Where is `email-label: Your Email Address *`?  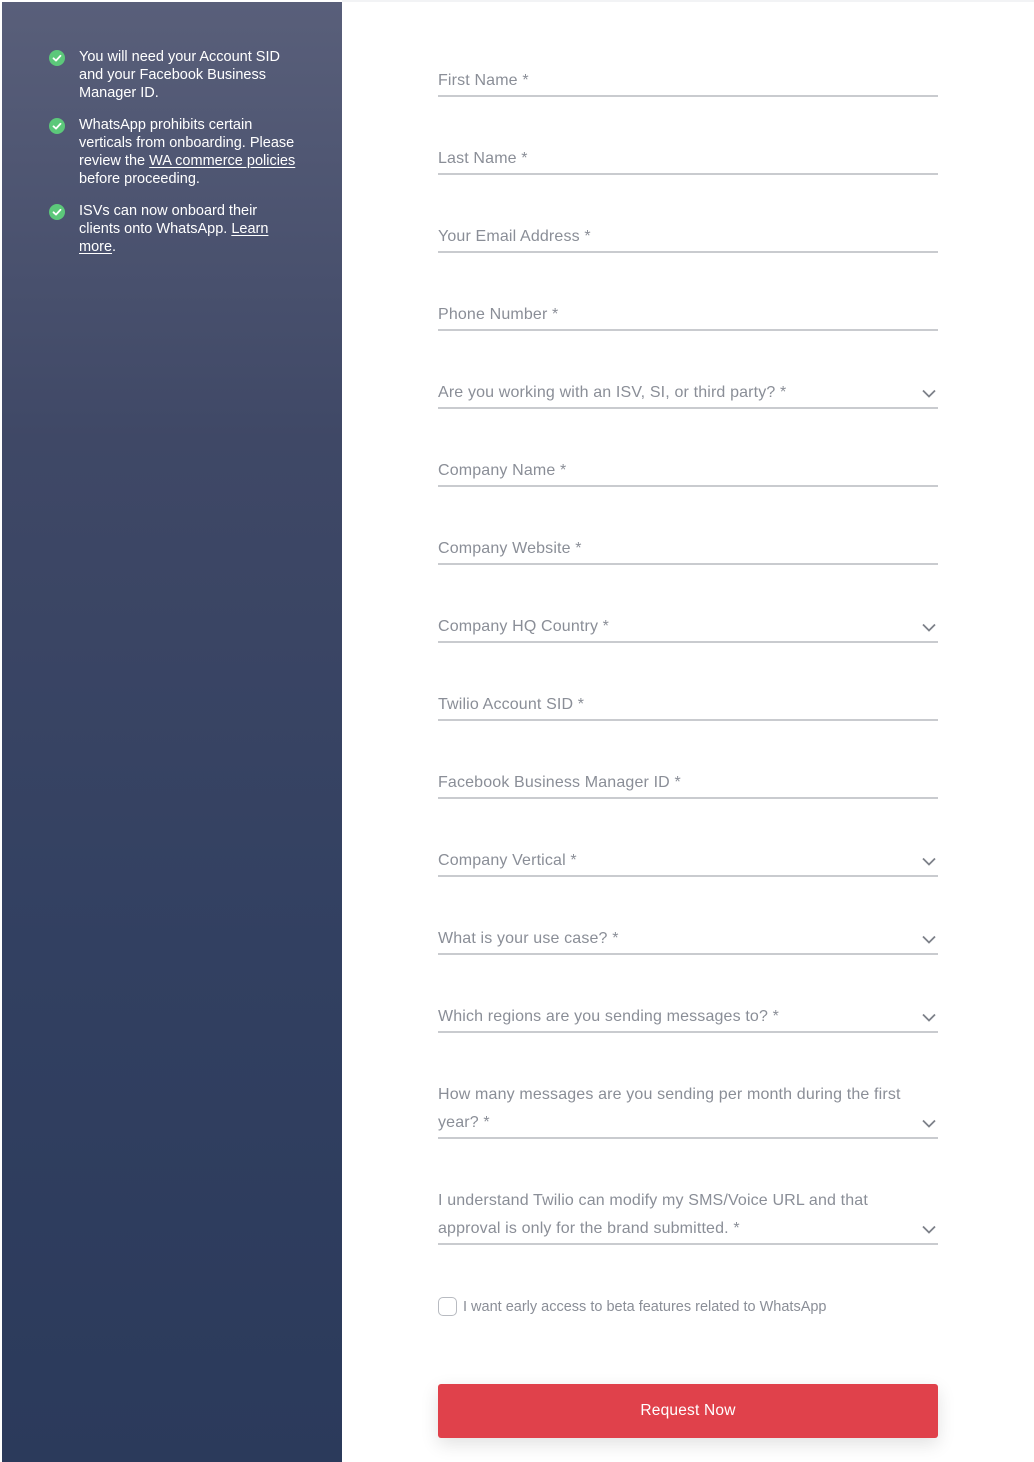 email-label: Your Email Address * is located at coordinates (514, 236).